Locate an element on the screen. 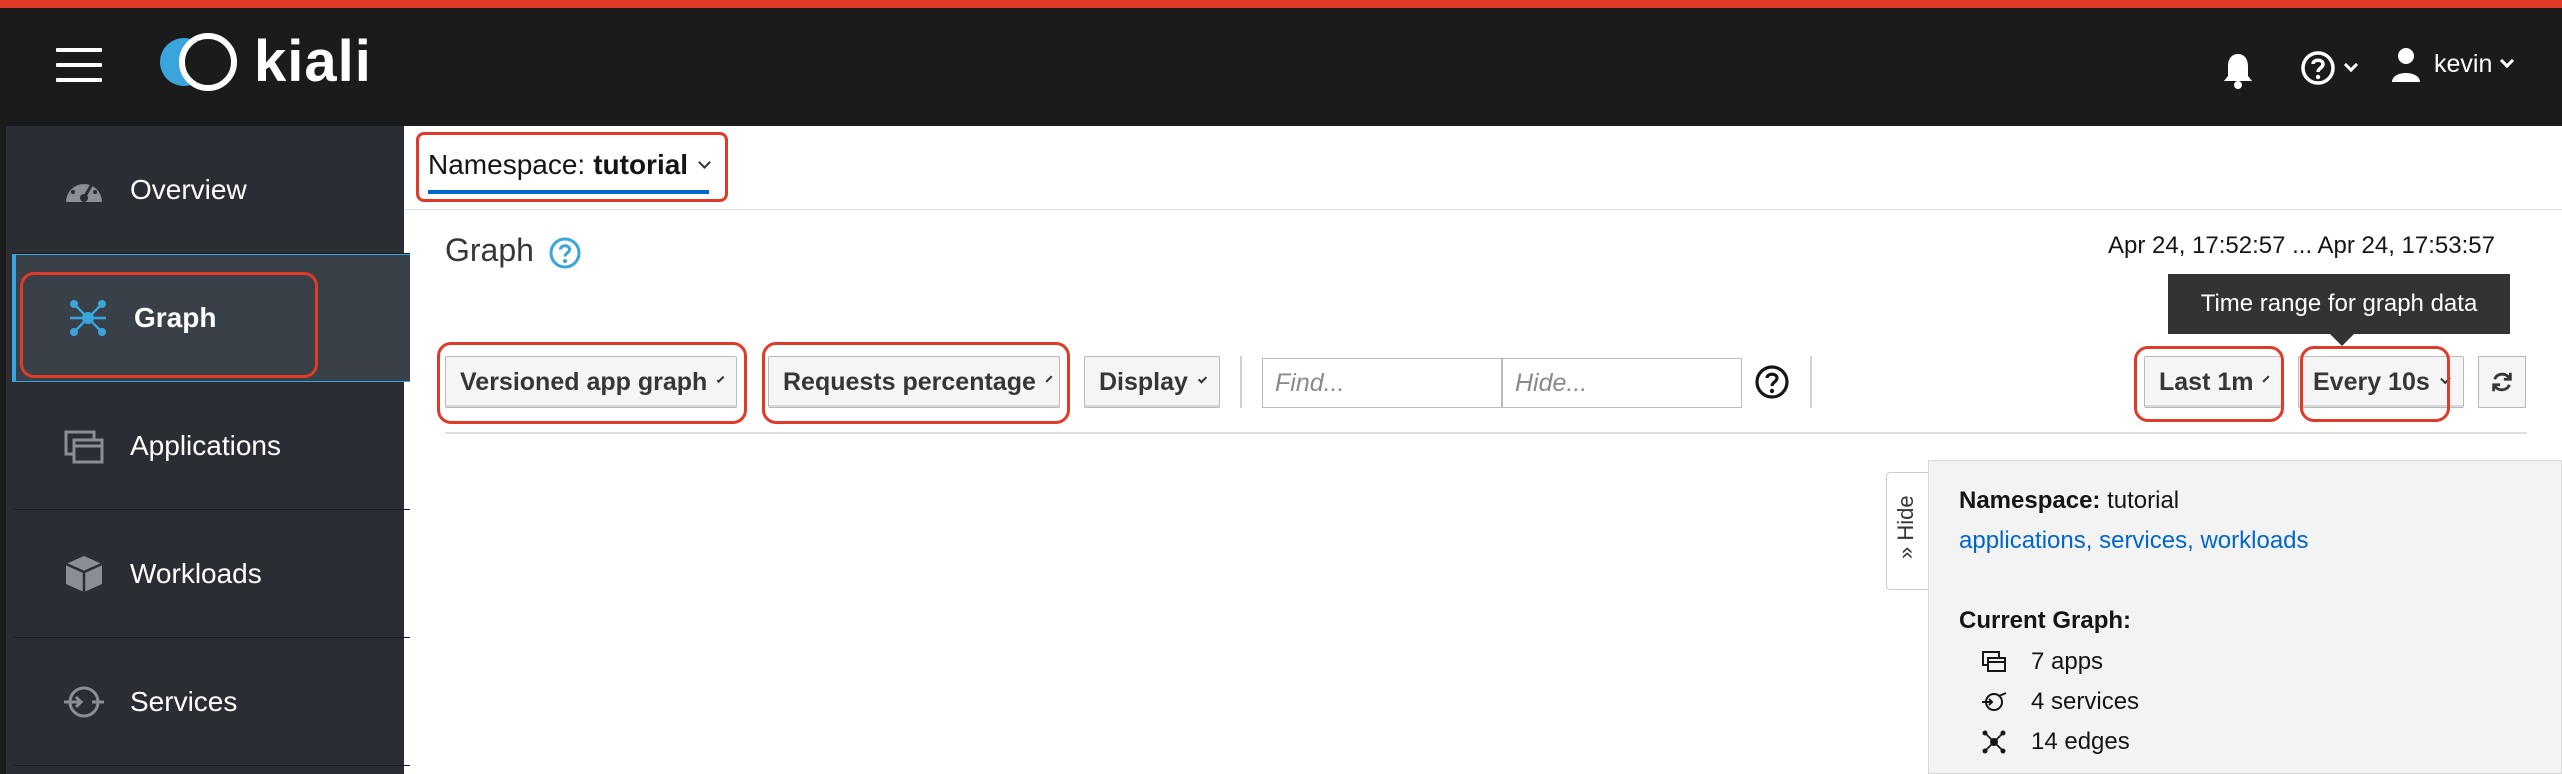 Image resolution: width=2562 pixels, height=774 pixels. summary-namespace-value: tutorial is located at coordinates (2143, 500).